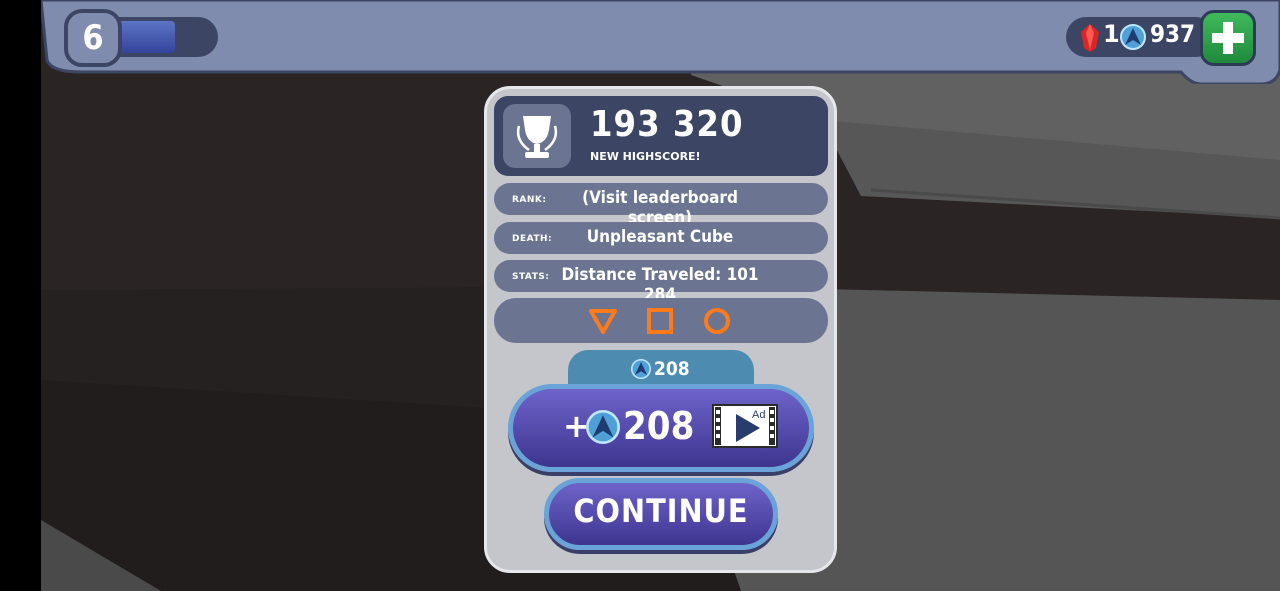  I want to click on xp-progress-bar, so click(165, 37).